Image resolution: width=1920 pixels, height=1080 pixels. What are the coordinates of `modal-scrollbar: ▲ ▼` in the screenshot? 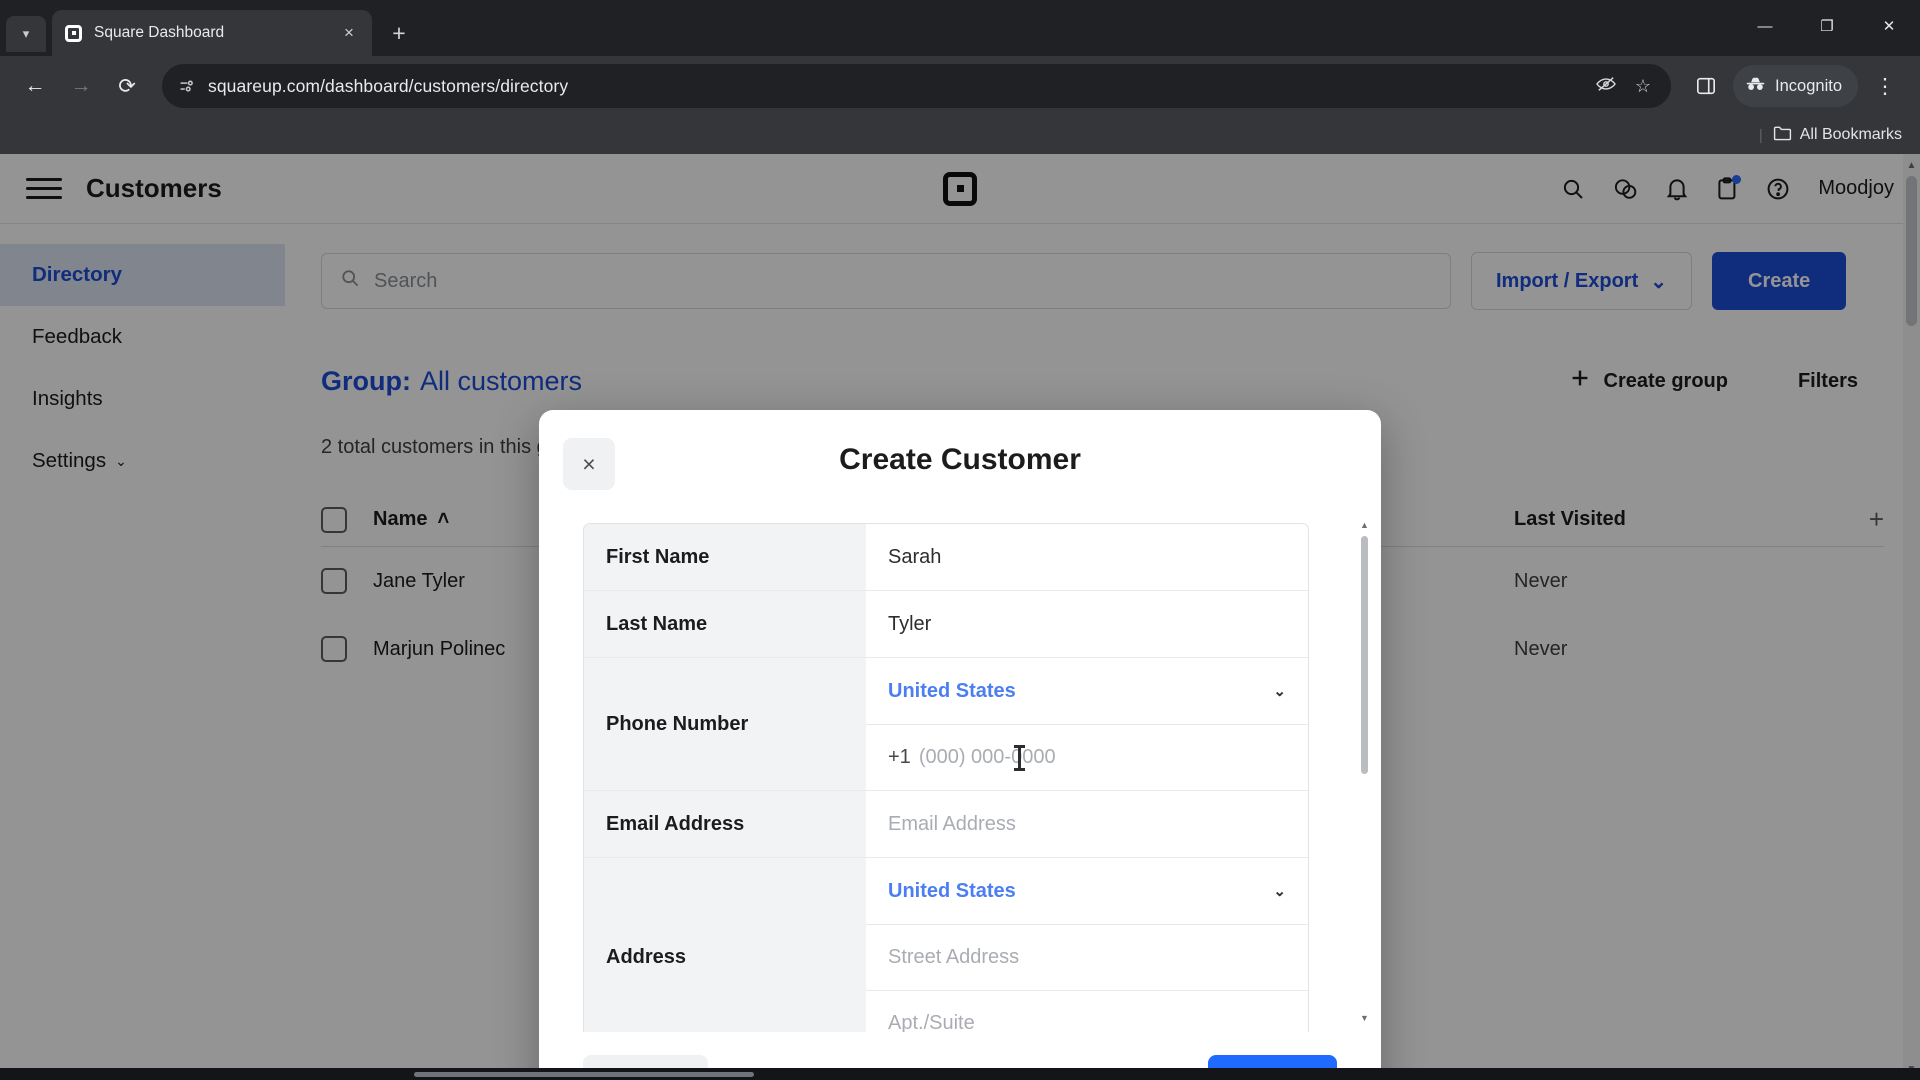 It's located at (1364, 771).